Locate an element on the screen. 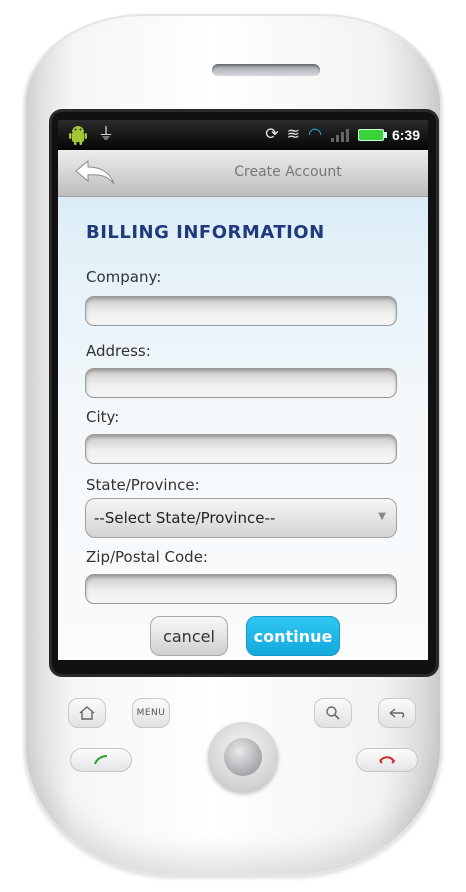 Image resolution: width=466 pixels, height=892 pixels. back-hardware-button is located at coordinates (397, 713).